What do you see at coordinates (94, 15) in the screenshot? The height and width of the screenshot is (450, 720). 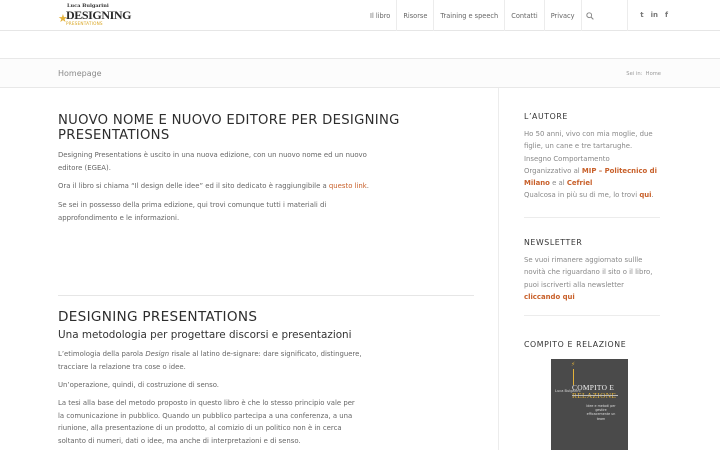 I see `site-logo: ★ Luca Bulgarini DESIGNING PRESENTATIONS` at bounding box center [94, 15].